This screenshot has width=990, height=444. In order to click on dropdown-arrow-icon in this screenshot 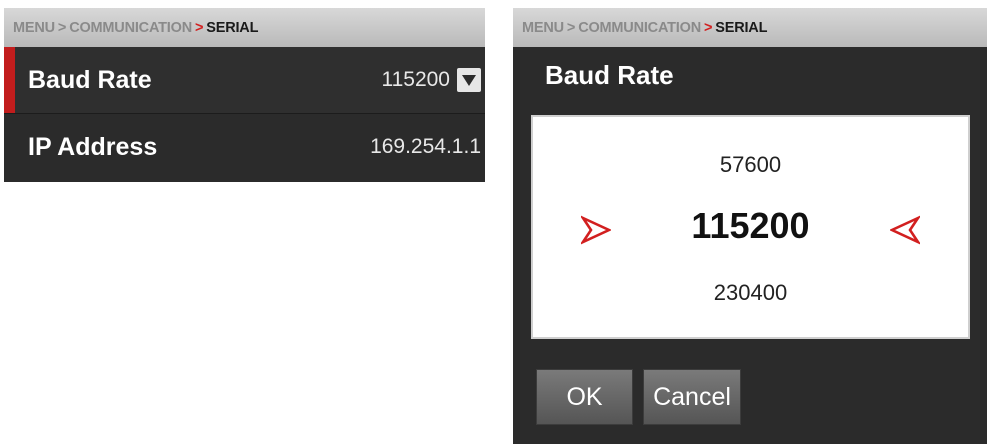, I will do `click(469, 80)`.